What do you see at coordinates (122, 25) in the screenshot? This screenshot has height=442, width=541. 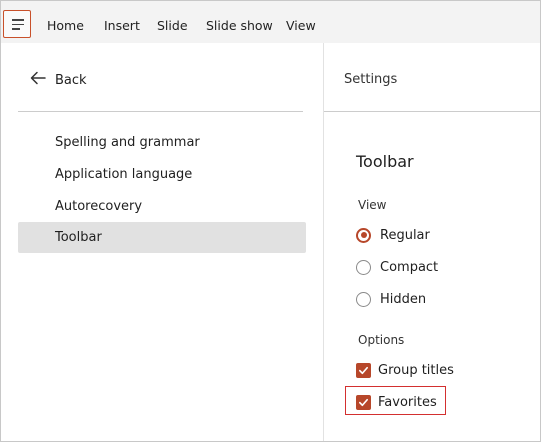 I see `tab-insert: Insert` at bounding box center [122, 25].